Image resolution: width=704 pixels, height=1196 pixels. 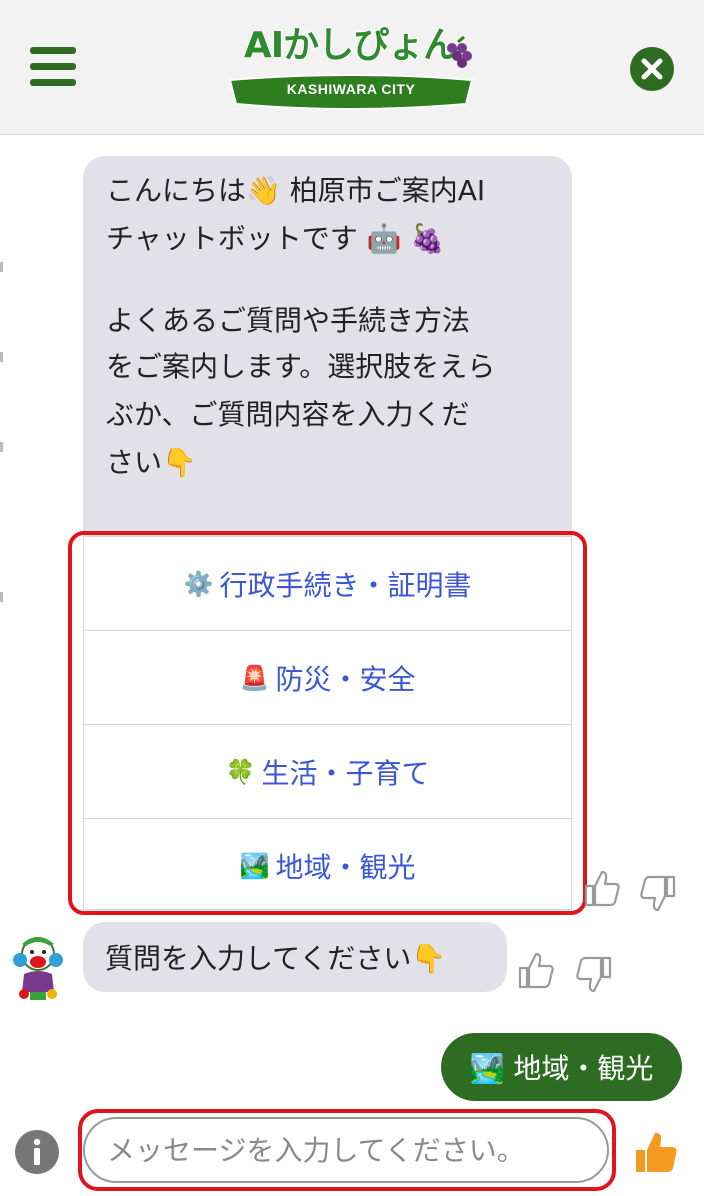 I want to click on bot-message-text: 質問を入力してください👇, so click(x=276, y=958).